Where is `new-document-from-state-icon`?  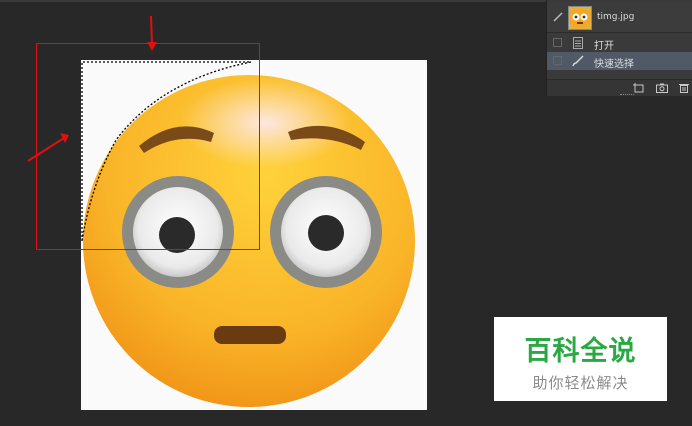
new-document-from-state-icon is located at coordinates (638, 88).